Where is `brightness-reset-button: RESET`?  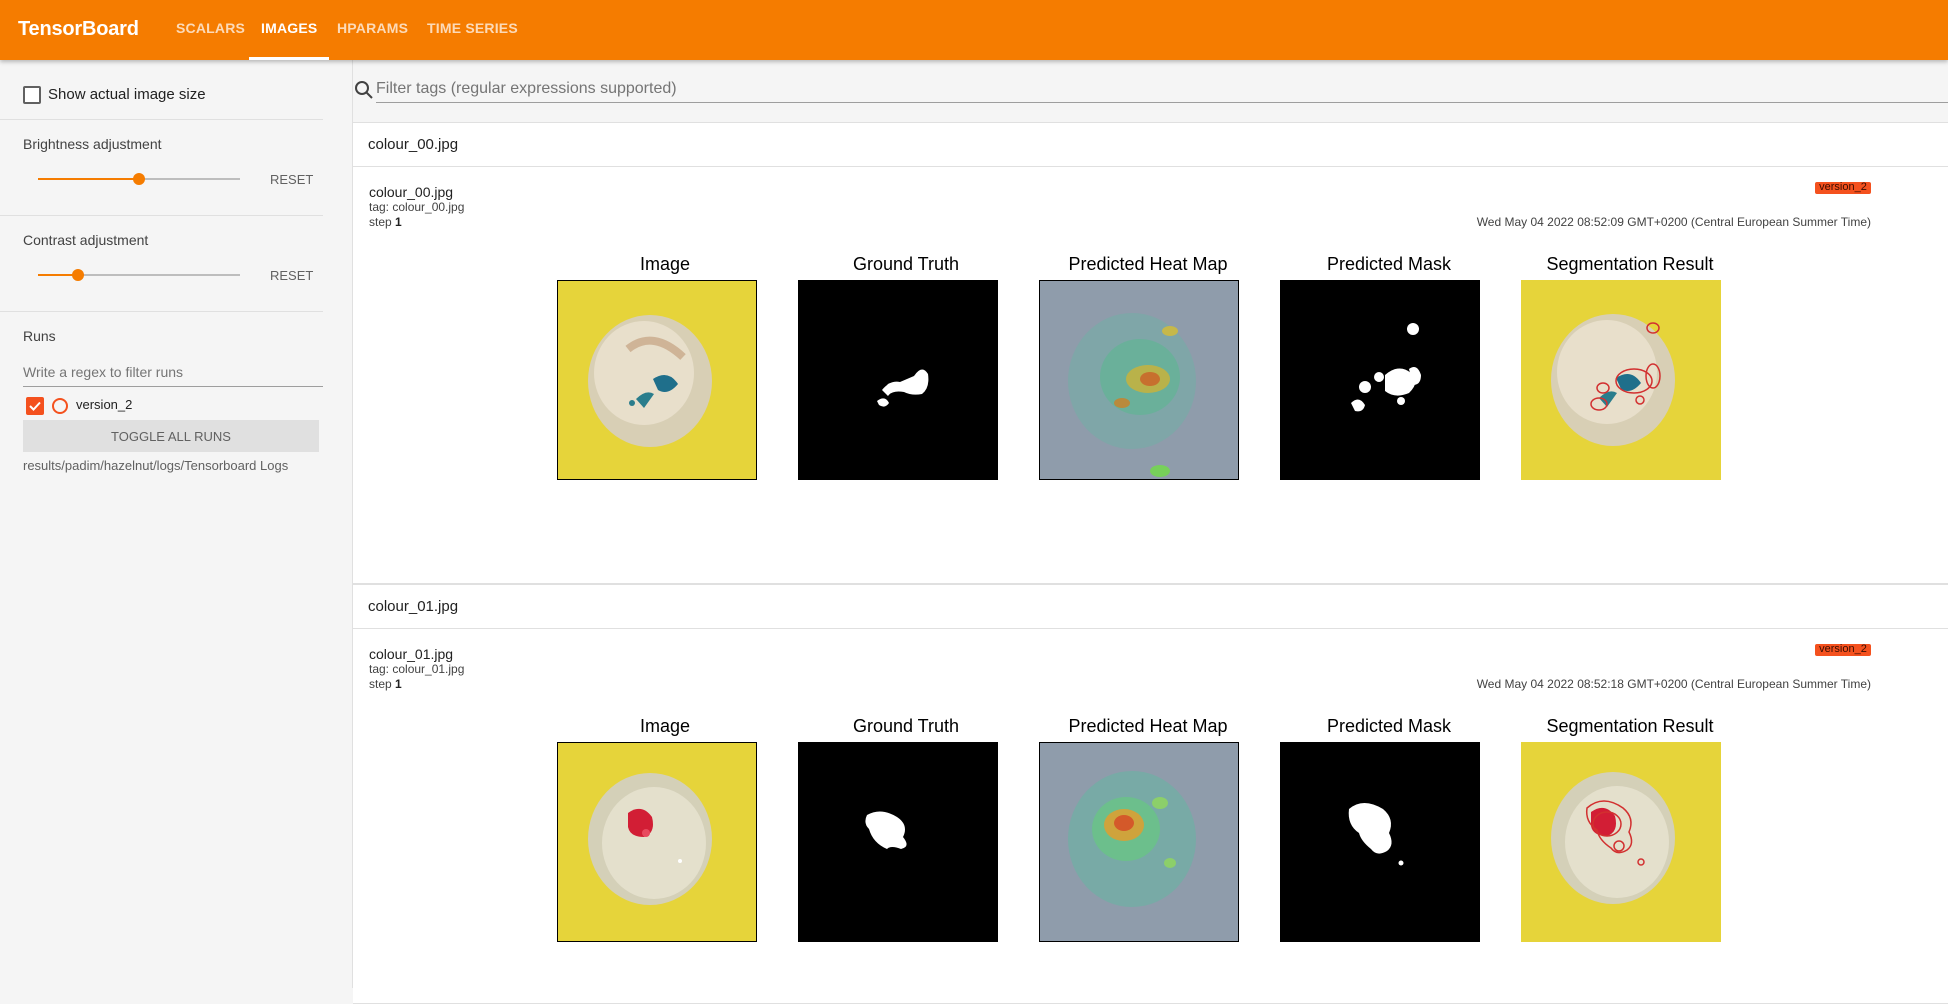
brightness-reset-button: RESET is located at coordinates (291, 179).